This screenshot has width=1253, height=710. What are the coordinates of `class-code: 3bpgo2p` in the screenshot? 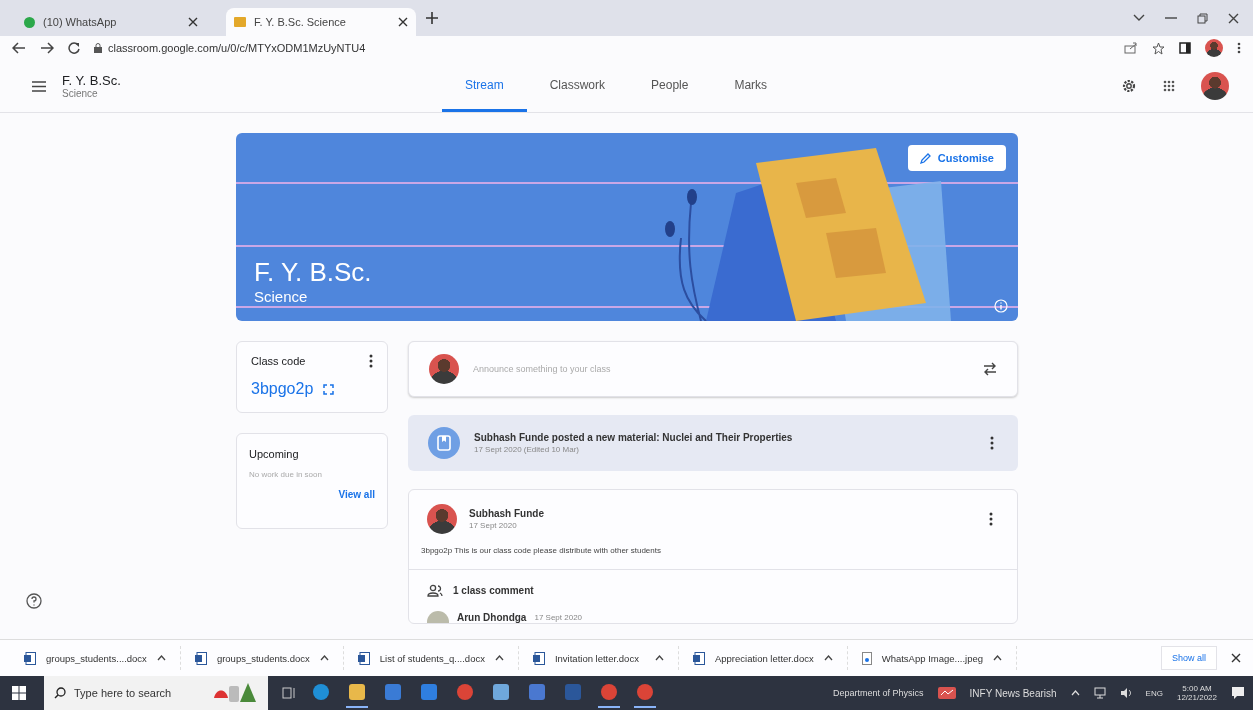 It's located at (282, 389).